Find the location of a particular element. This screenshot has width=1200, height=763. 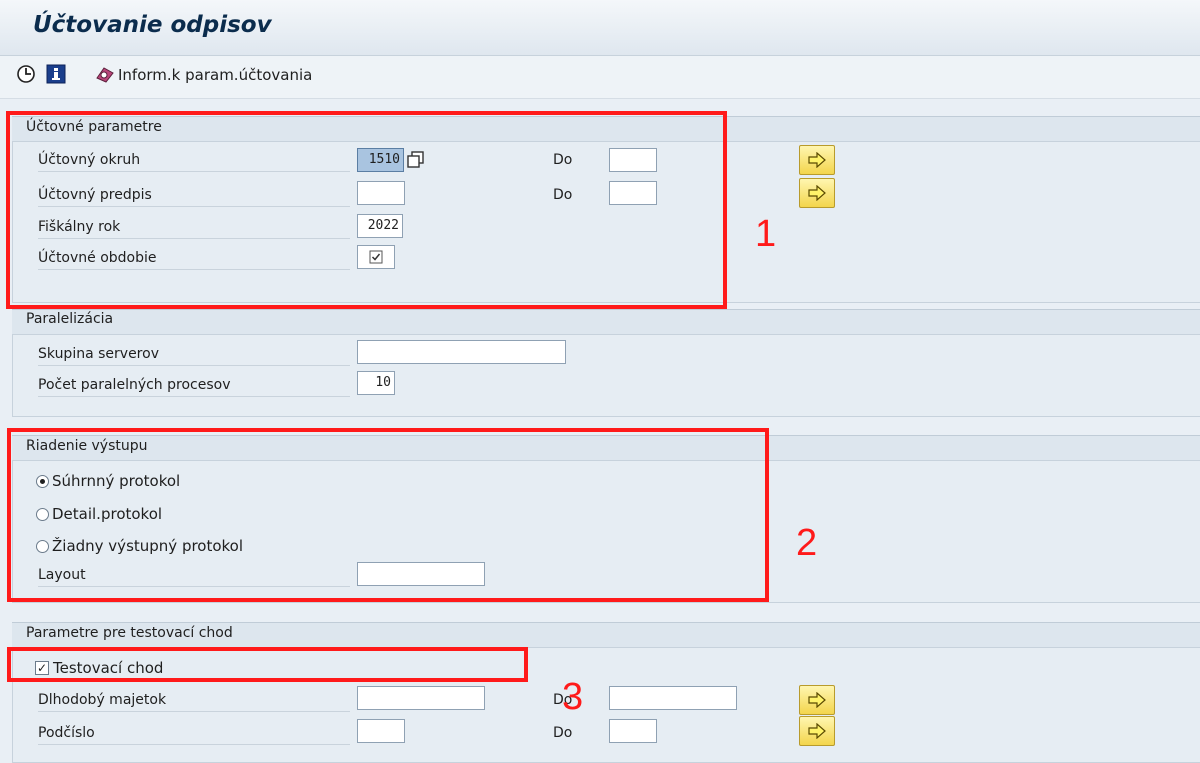

test-run-title: Parametre pre testovací chod is located at coordinates (129, 633).